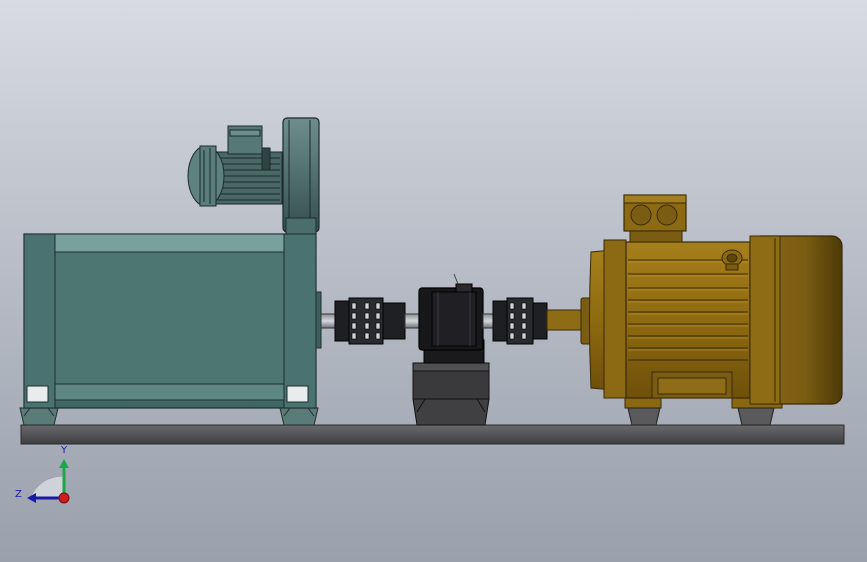  I want to click on left-coupling, so click(378, 321).